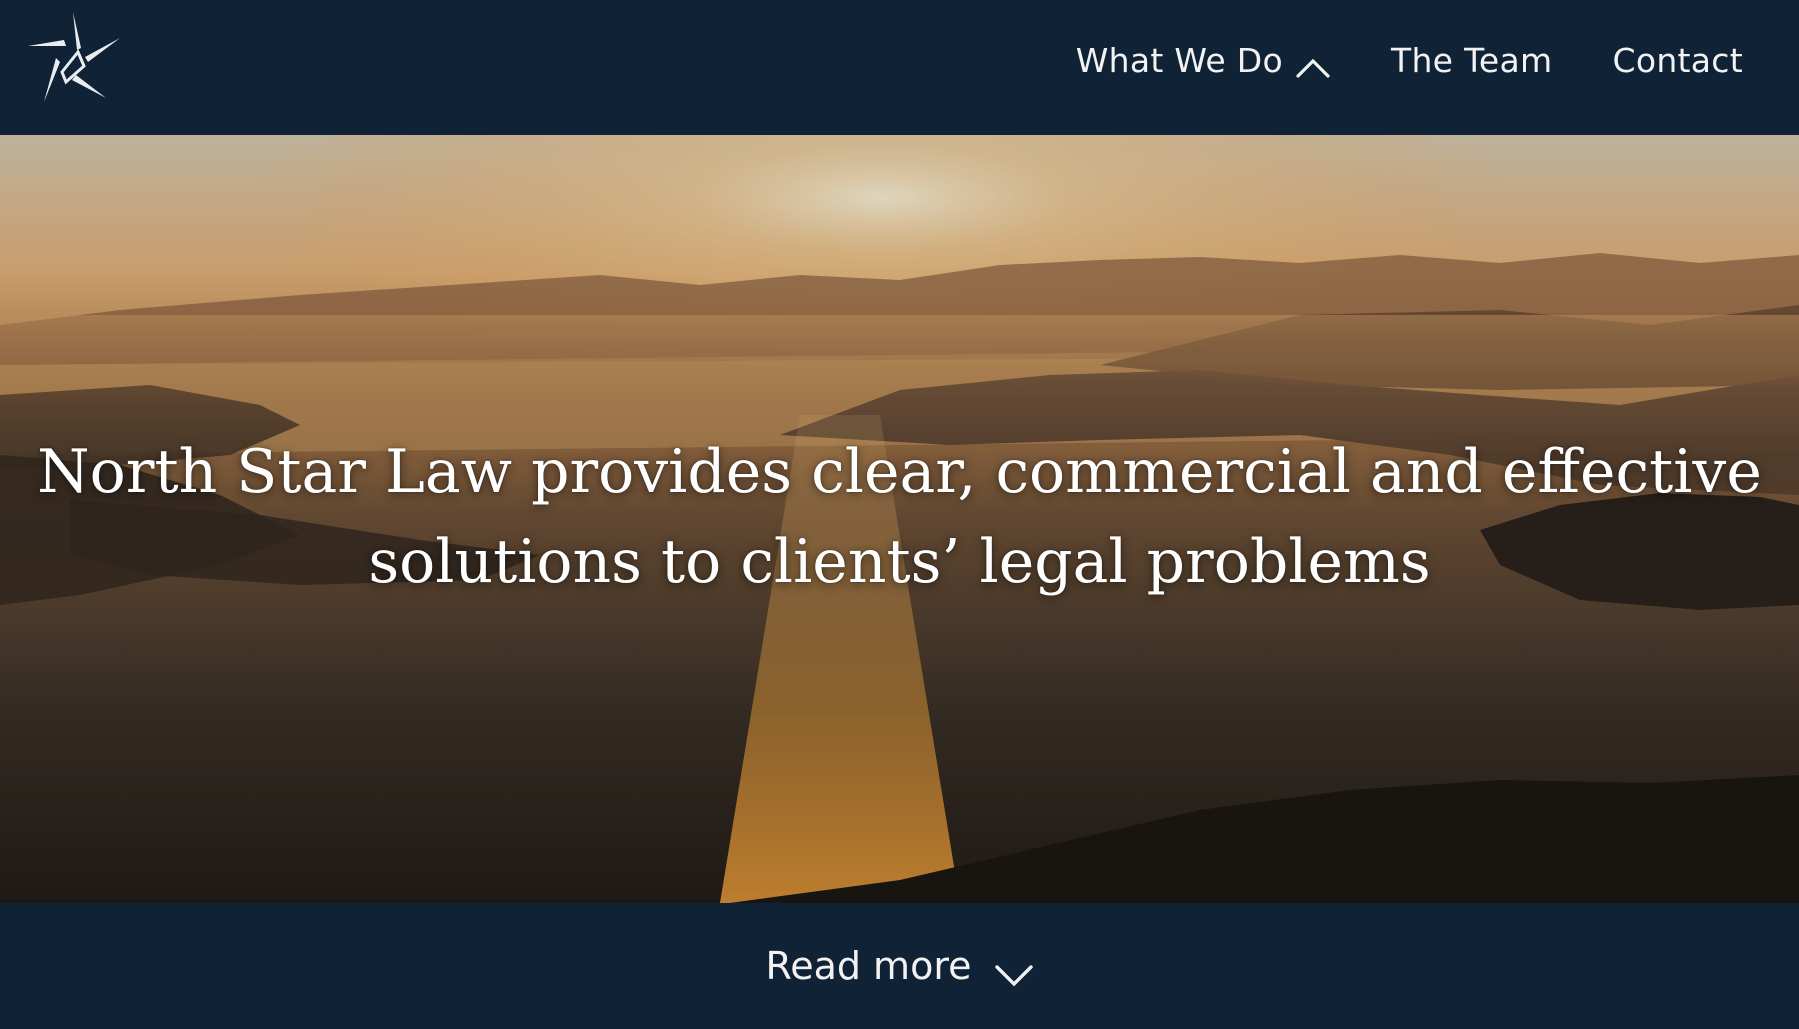  Describe the element at coordinates (1179, 60) in the screenshot. I see `nav-item-label: What We Do` at that location.